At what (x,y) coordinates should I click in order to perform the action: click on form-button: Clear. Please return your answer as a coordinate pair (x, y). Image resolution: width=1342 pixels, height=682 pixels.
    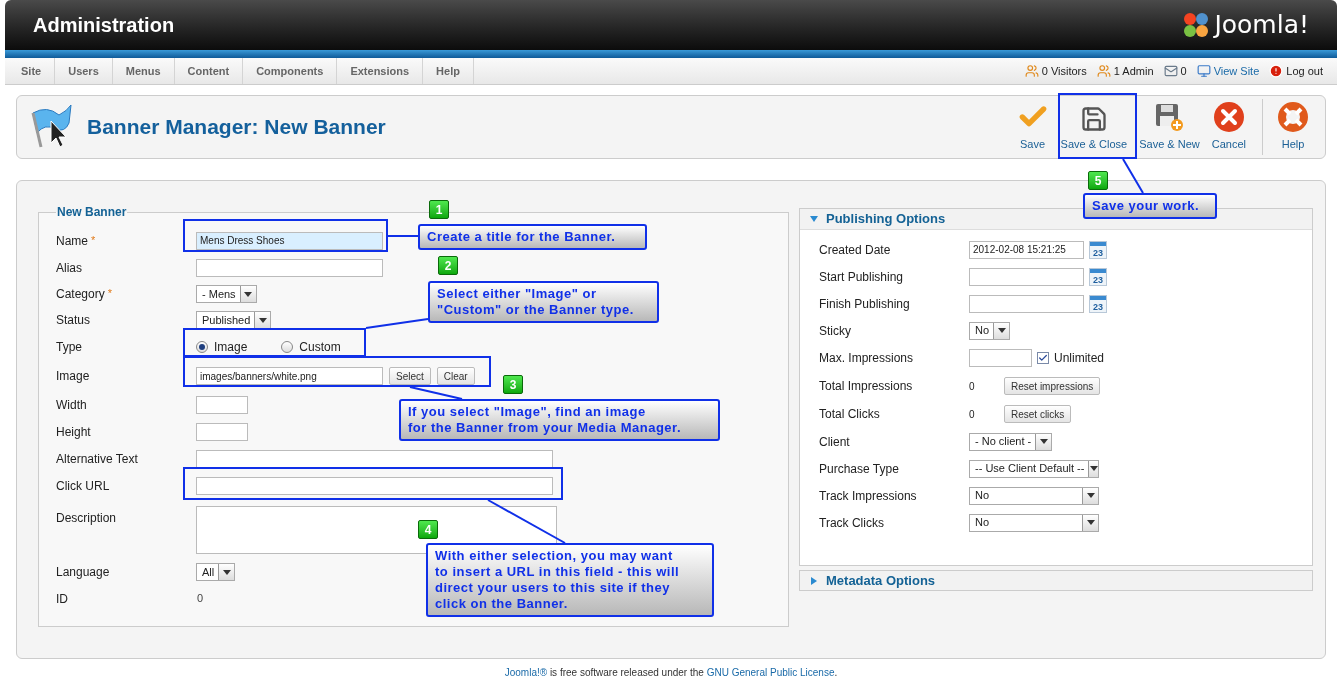
    Looking at the image, I should click on (455, 376).